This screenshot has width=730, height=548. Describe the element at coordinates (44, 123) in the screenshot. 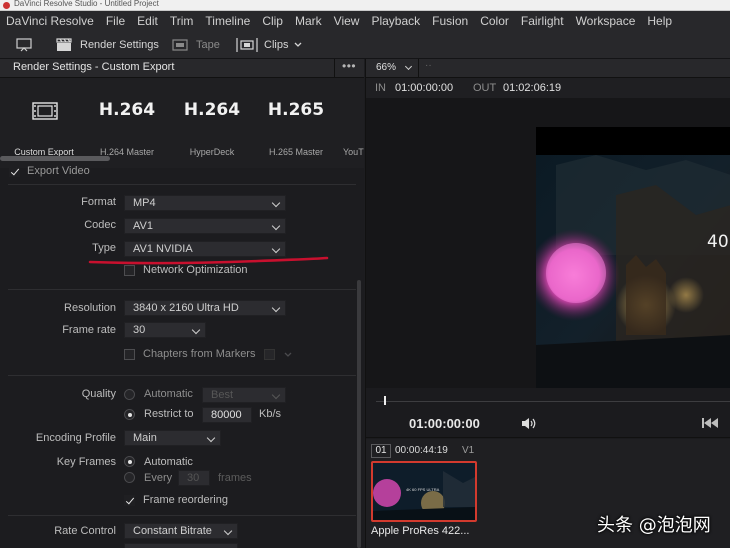

I see `preset-custom-export: Custom Export` at that location.